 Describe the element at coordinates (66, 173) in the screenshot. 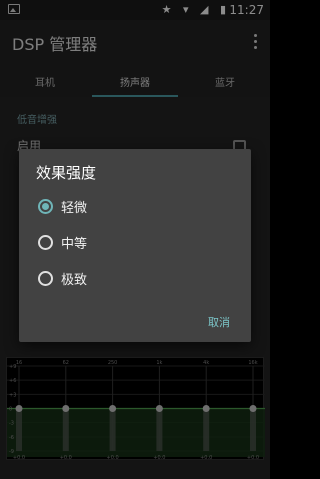

I see `dialog-title: 效果强度` at that location.